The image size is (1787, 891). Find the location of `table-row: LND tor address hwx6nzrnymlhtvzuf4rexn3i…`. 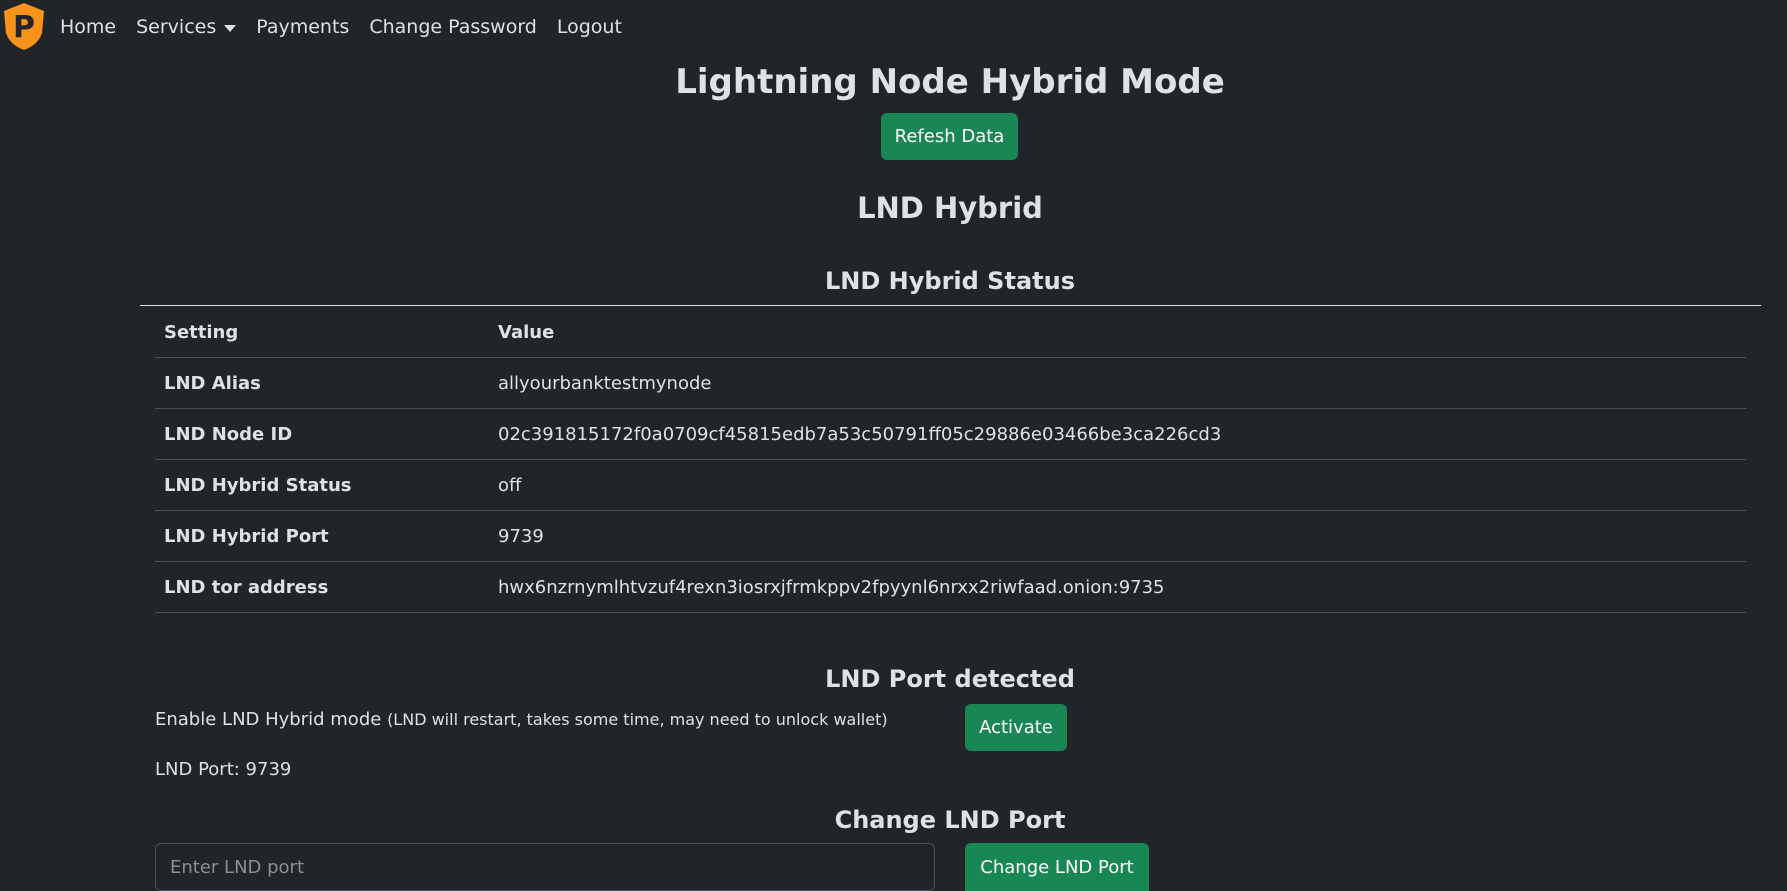

table-row: LND tor address hwx6nzrnymlhtvzuf4rexn3i… is located at coordinates (950, 587).